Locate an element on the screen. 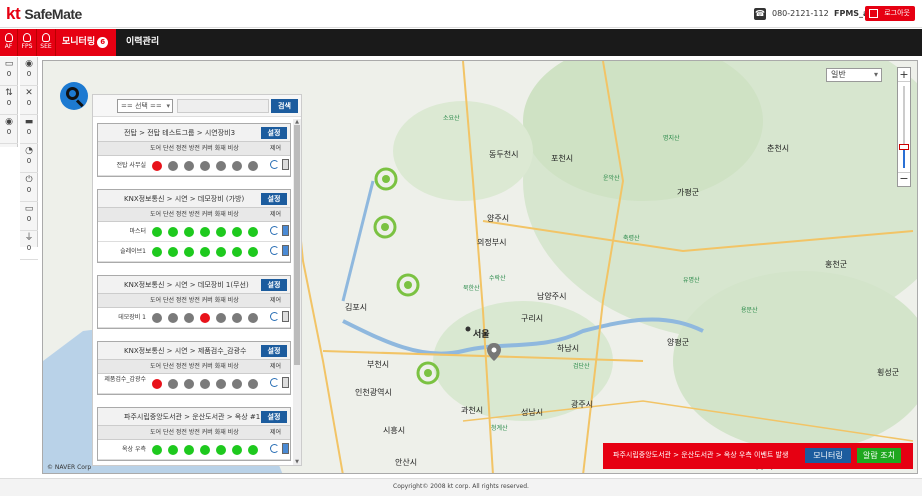  map-label: 안산시 is located at coordinates (406, 462).